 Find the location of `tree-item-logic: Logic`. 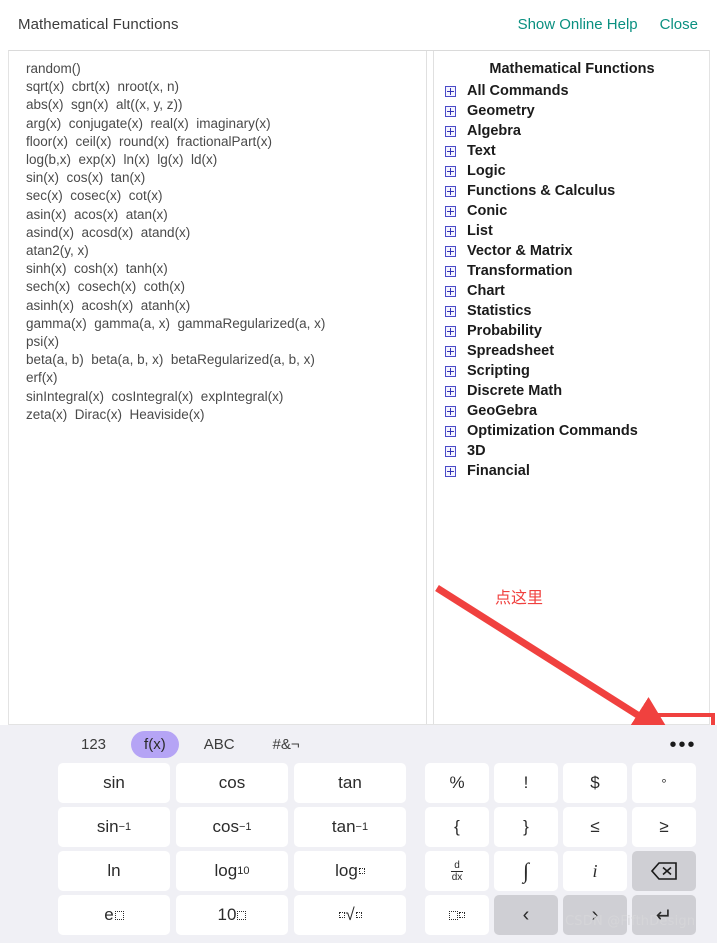

tree-item-logic: Logic is located at coordinates (572, 171).